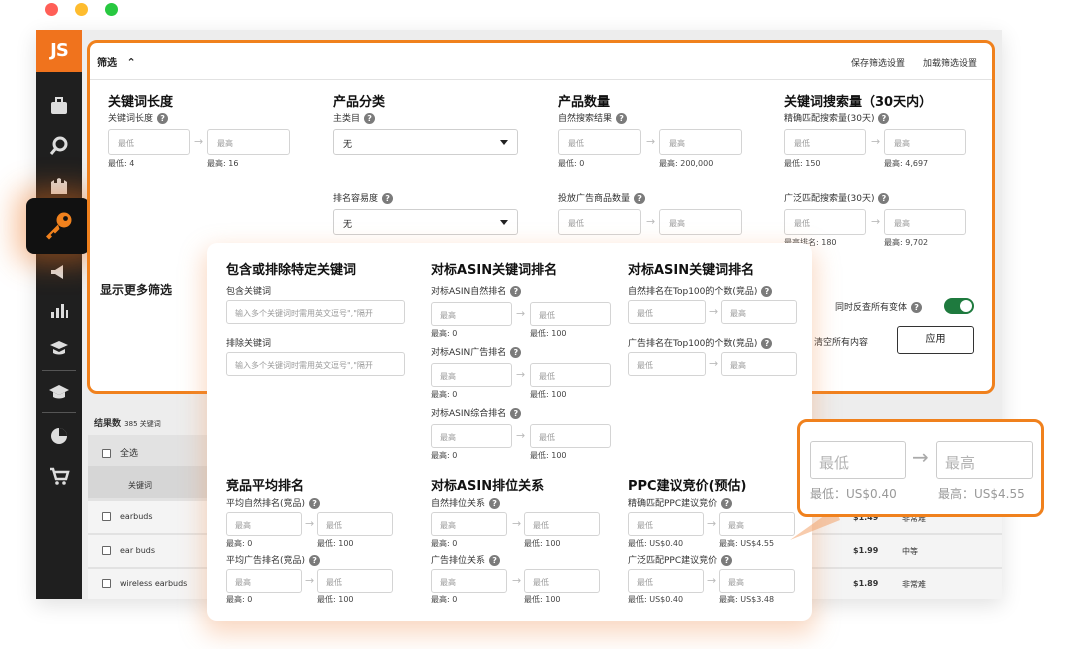 The height and width of the screenshot is (649, 1080). What do you see at coordinates (858, 460) in the screenshot?
I see `zoom-min-input: 最低` at bounding box center [858, 460].